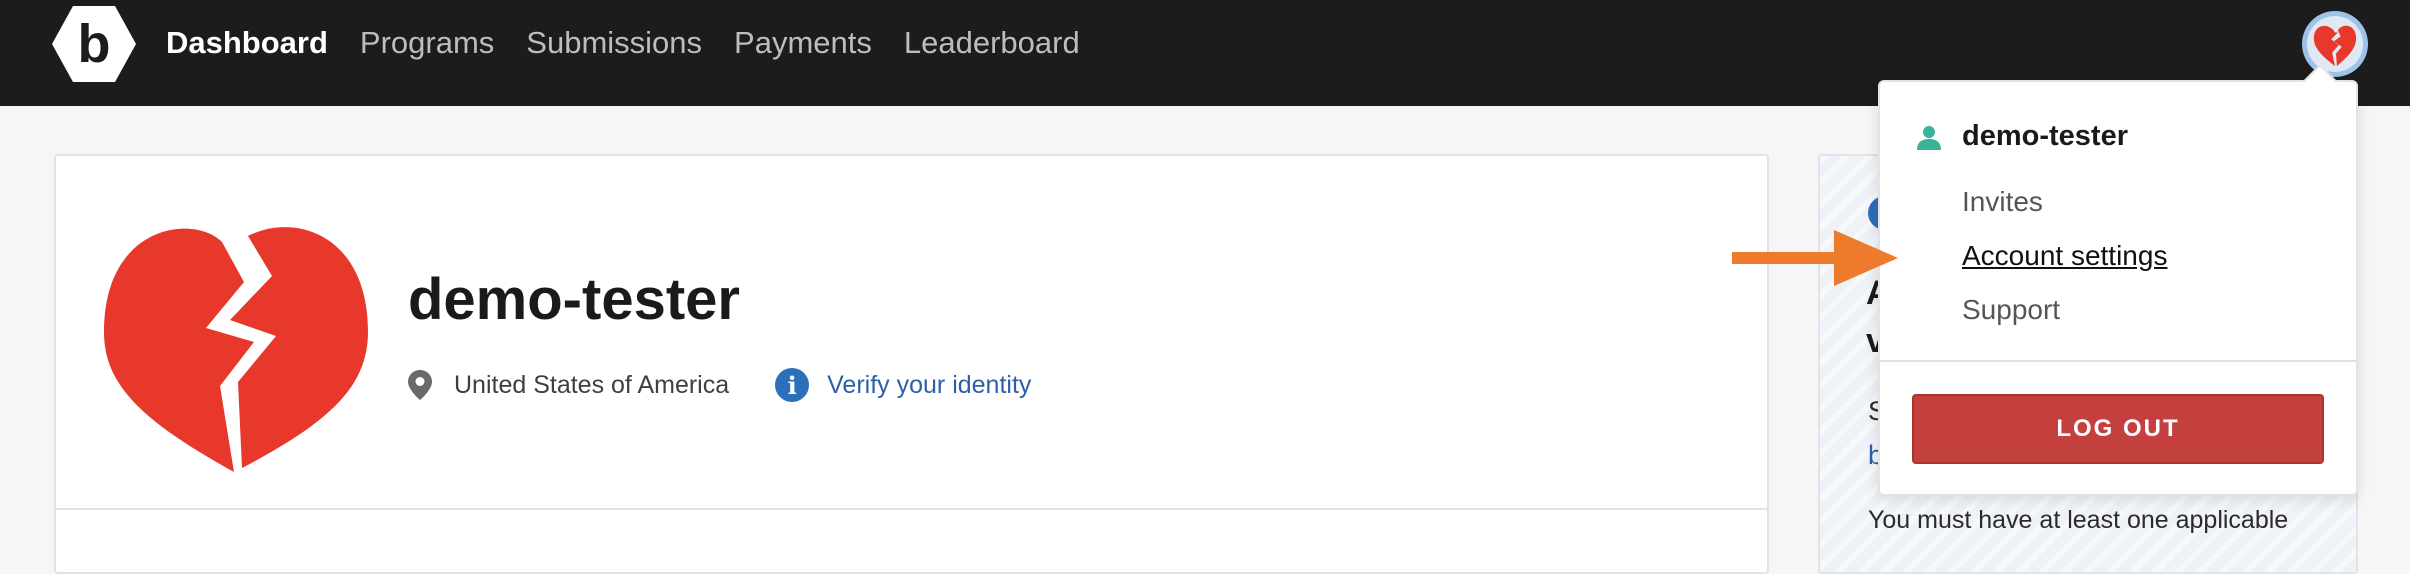  What do you see at coordinates (2002, 202) in the screenshot?
I see `menu-item-invites: Invites` at bounding box center [2002, 202].